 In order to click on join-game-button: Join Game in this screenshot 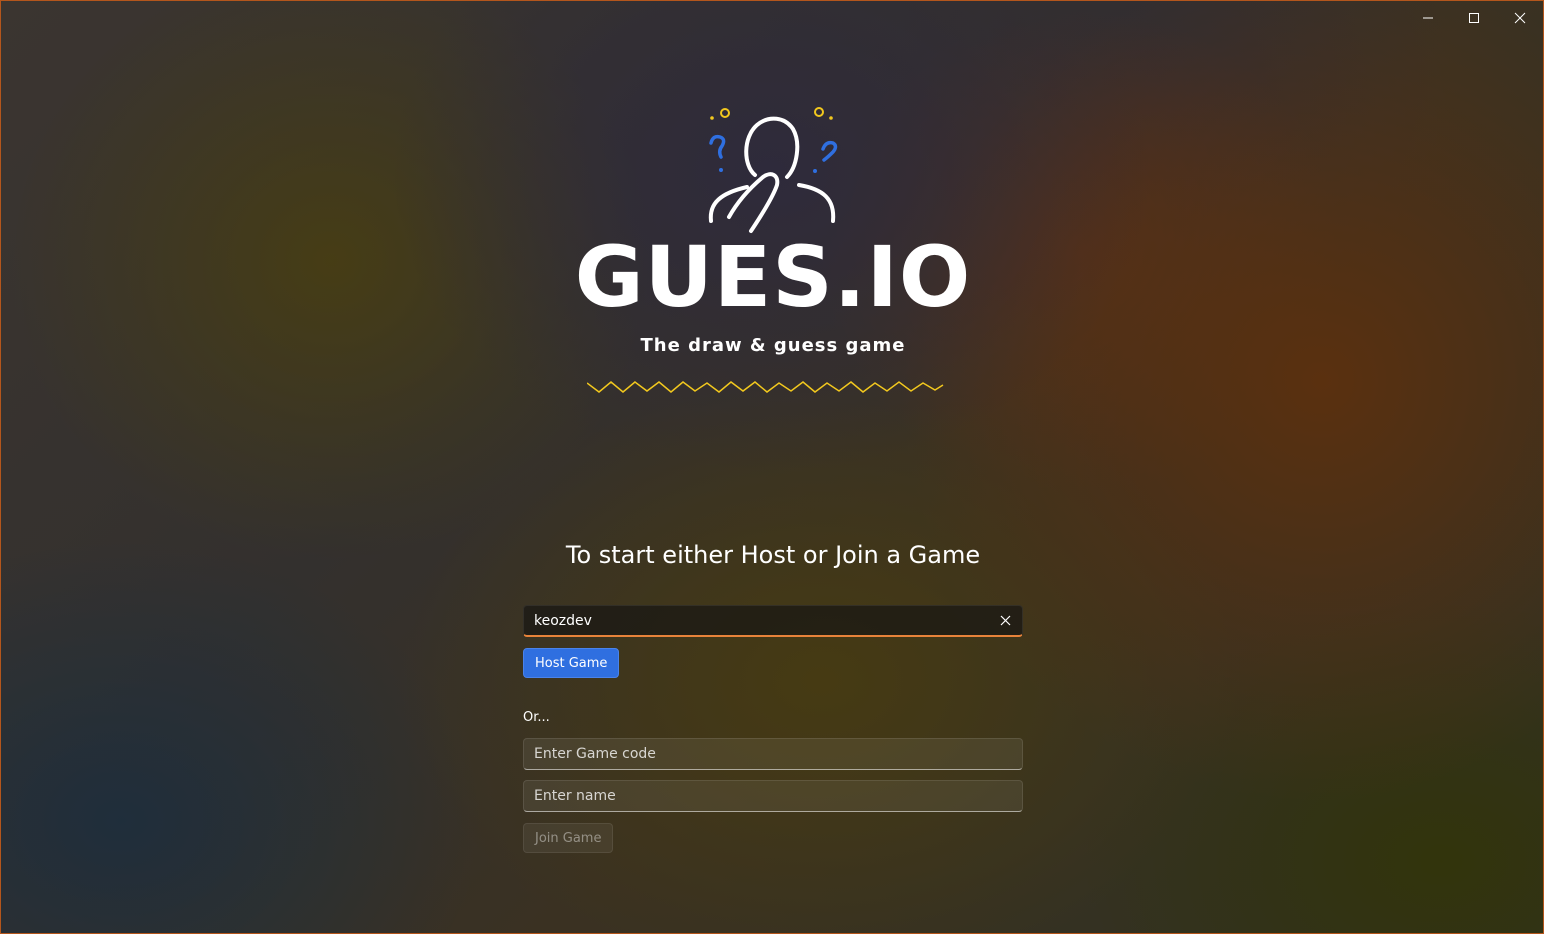, I will do `click(568, 838)`.